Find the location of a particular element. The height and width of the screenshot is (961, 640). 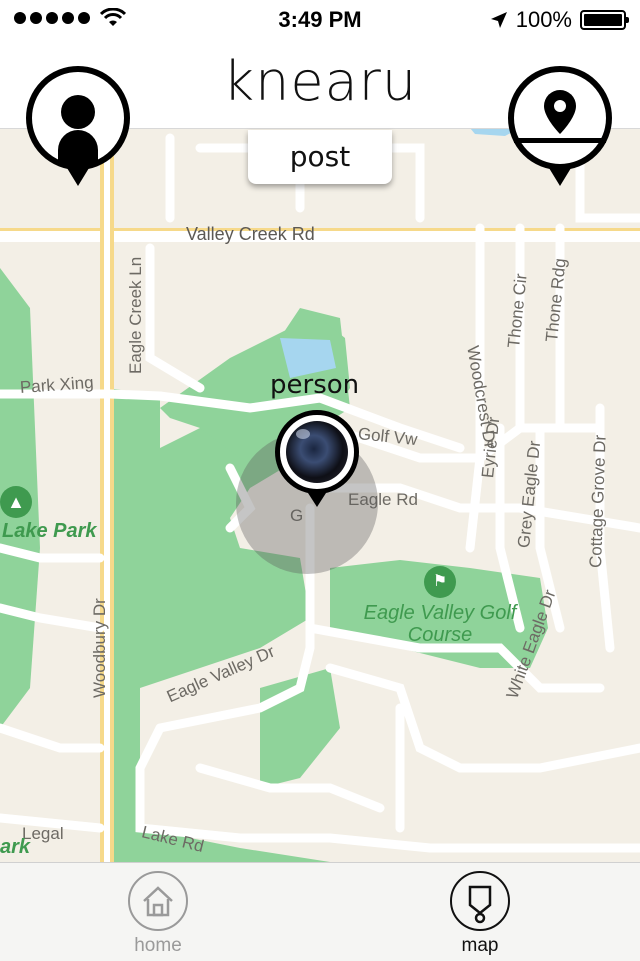

home-icon is located at coordinates (158, 901).